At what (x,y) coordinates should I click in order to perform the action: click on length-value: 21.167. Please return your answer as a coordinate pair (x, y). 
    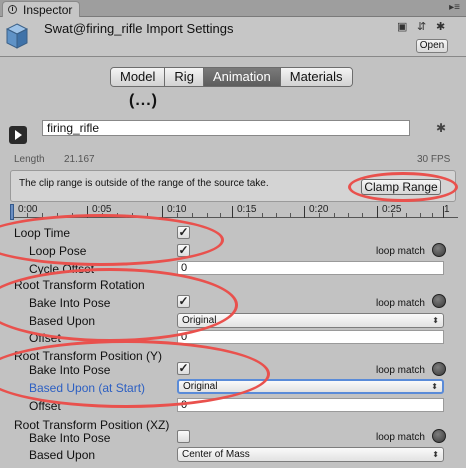
    Looking at the image, I should click on (79, 159).